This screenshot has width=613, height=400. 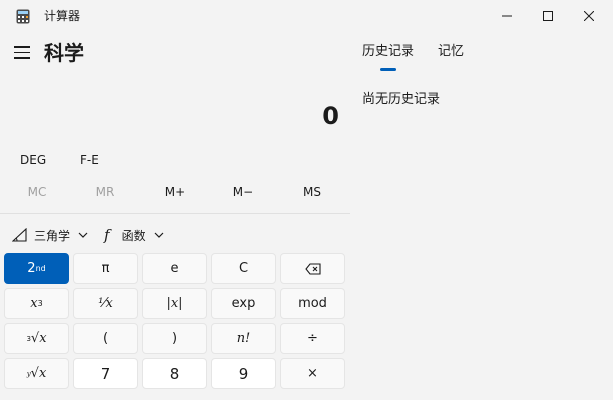 What do you see at coordinates (388, 69) in the screenshot?
I see `active-tab-indicator` at bounding box center [388, 69].